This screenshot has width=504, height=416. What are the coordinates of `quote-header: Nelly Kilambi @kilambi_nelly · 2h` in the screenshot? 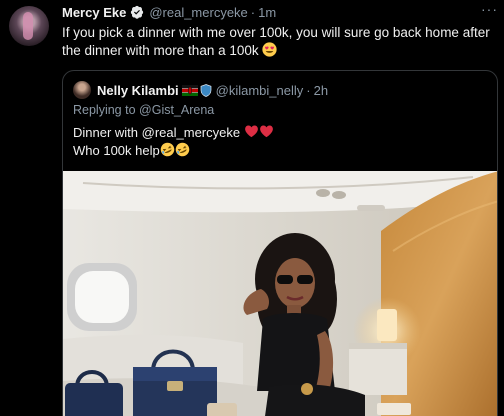 It's located at (200, 90).